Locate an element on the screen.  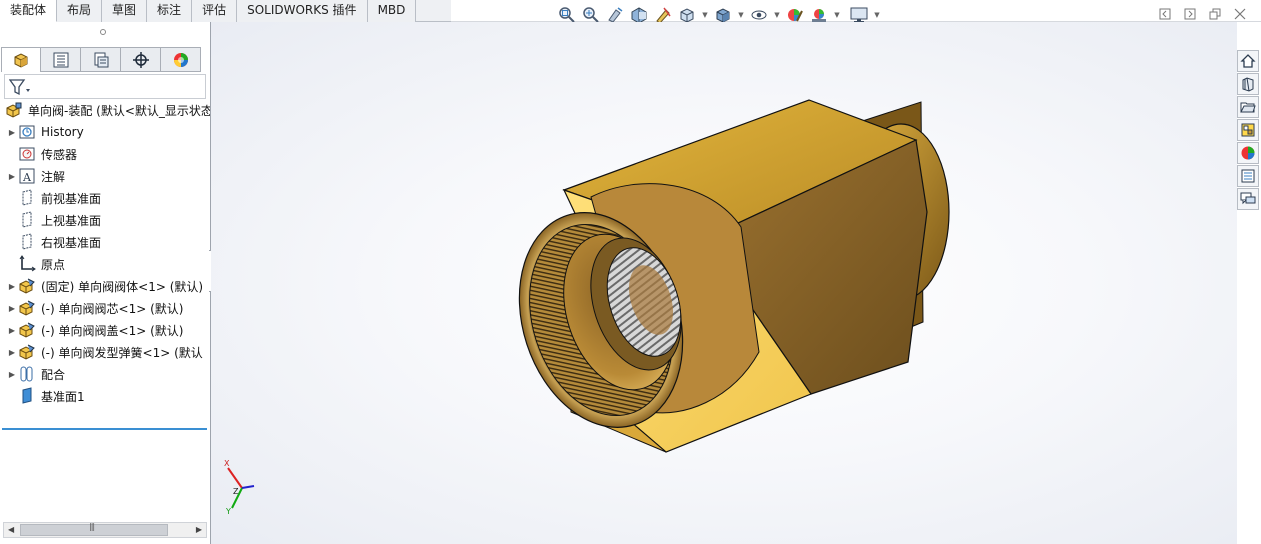
tree-root-assembly: 单向阀-装配 (默认<默认_显示状态 is located at coordinates (105, 110).